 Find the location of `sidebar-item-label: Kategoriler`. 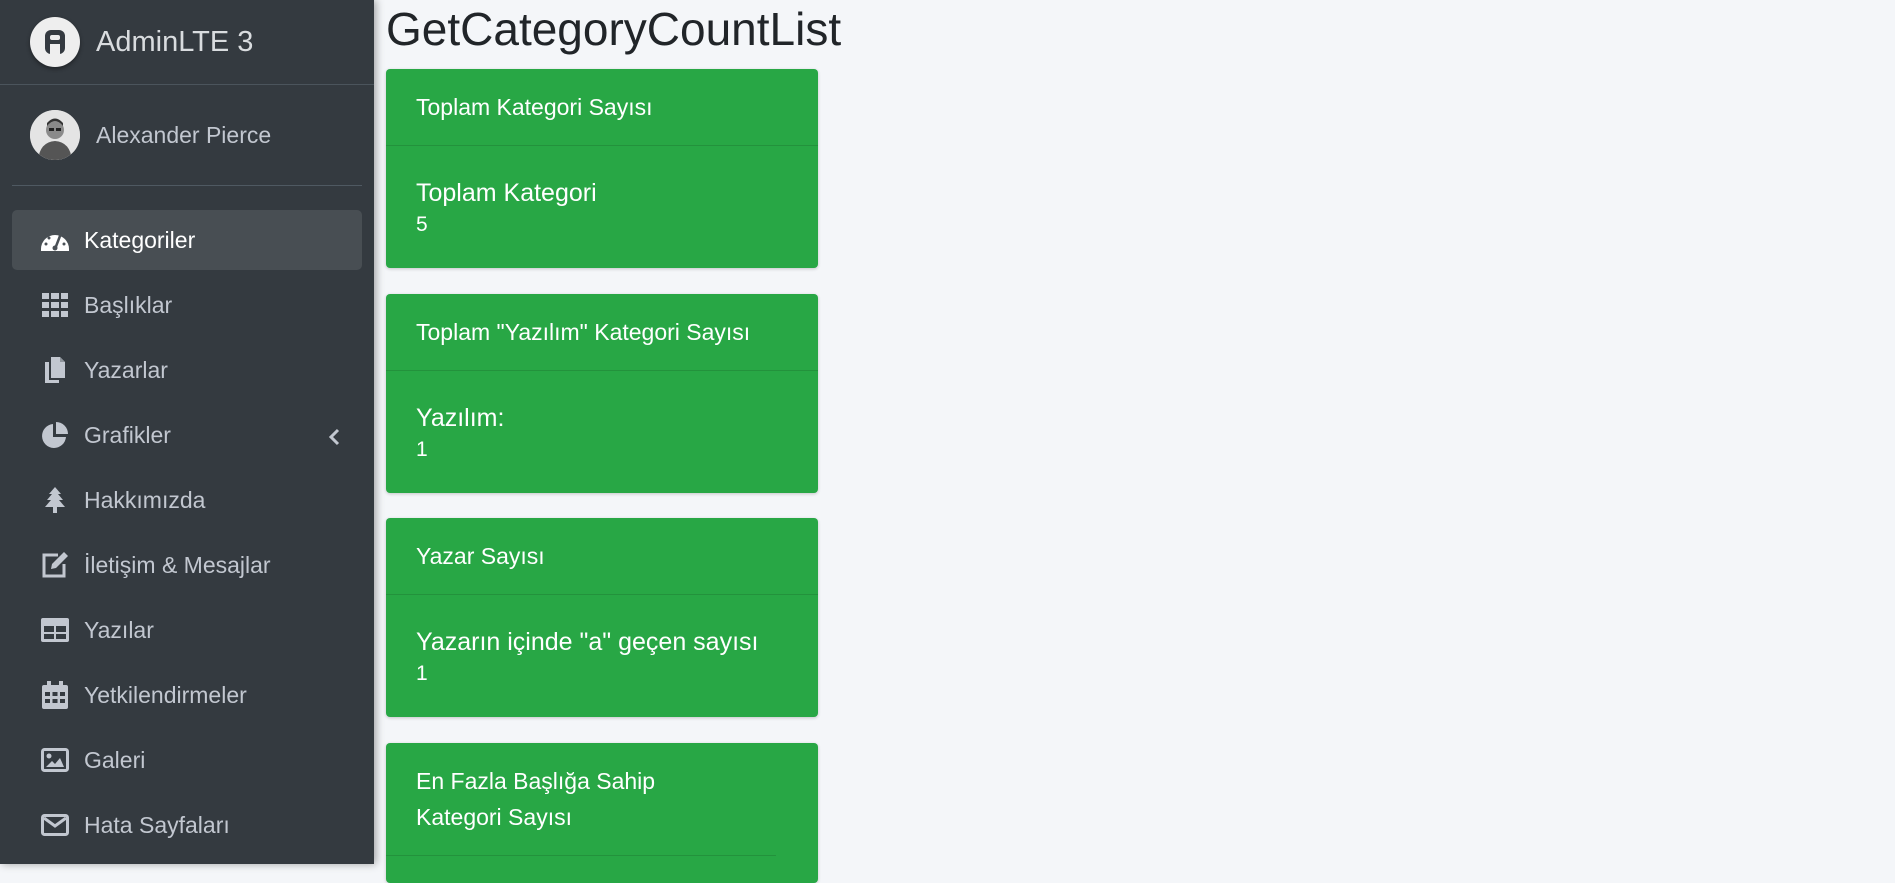

sidebar-item-label: Kategoriler is located at coordinates (140, 239).